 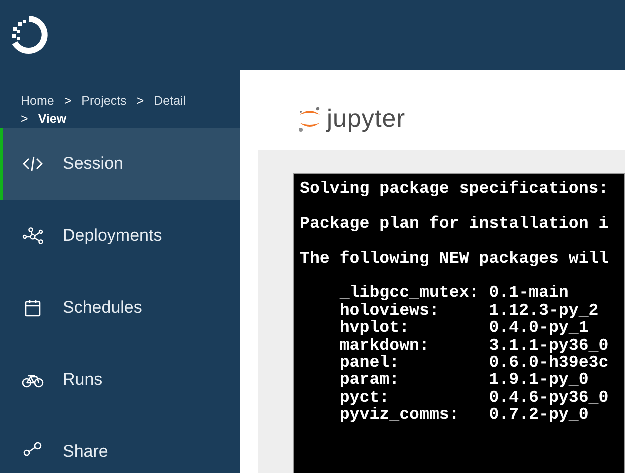 What do you see at coordinates (120, 380) in the screenshot?
I see `sidebar-item: Runs` at bounding box center [120, 380].